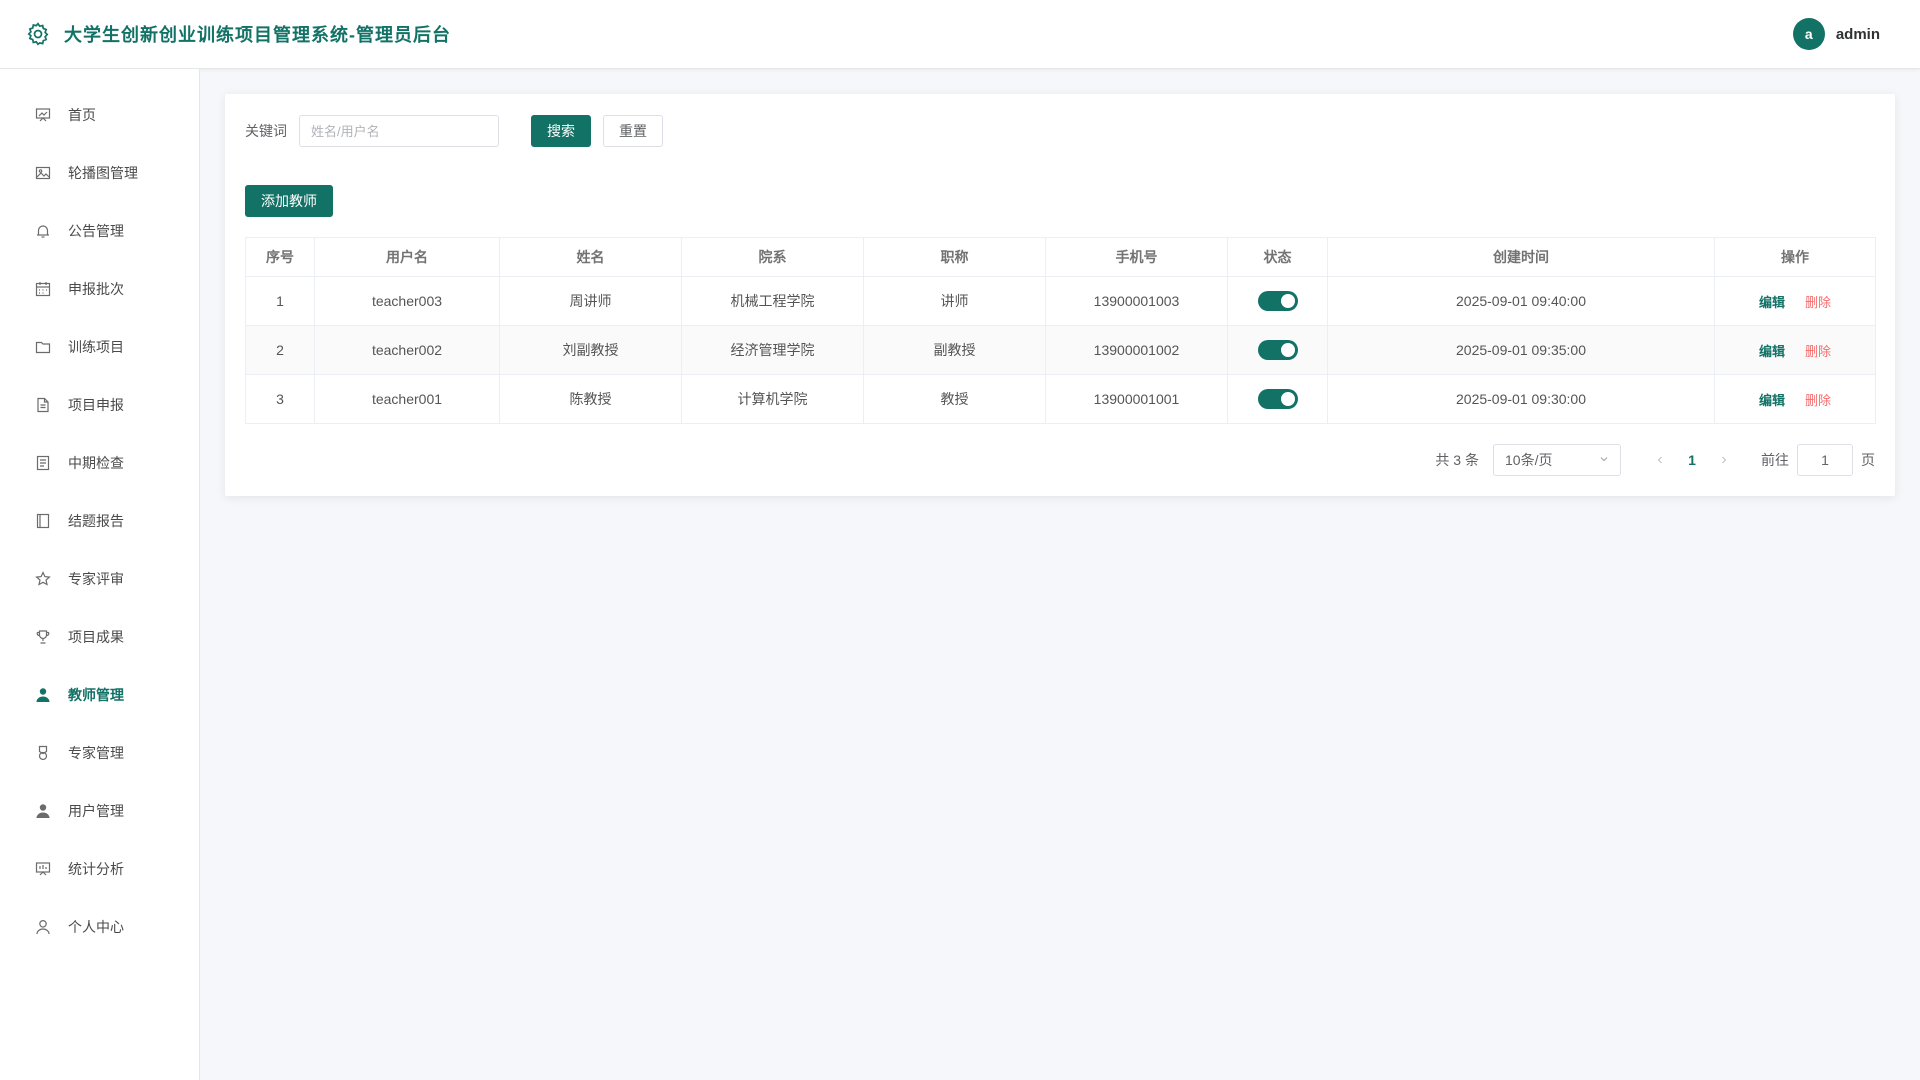 The height and width of the screenshot is (1080, 1920). Describe the element at coordinates (96, 927) in the screenshot. I see `sidebar-item-label: 个人中心` at that location.